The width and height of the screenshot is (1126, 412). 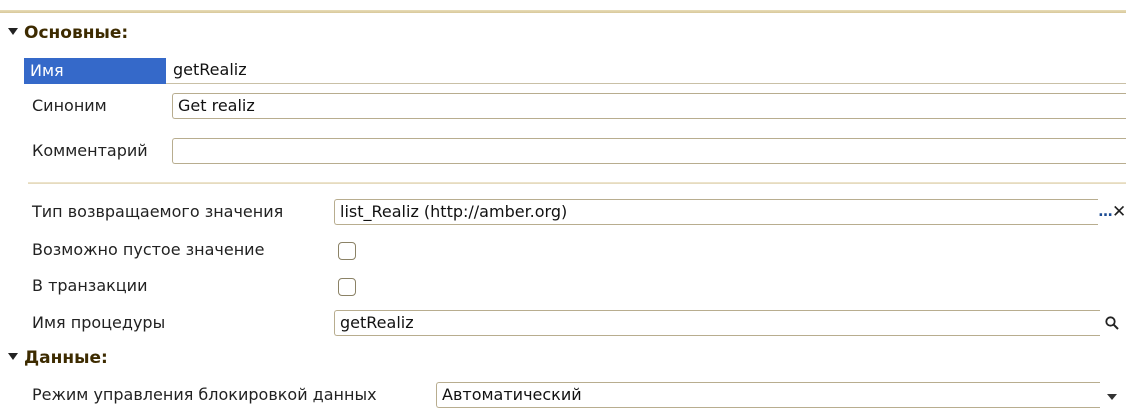 I want to click on transactional-label: В транзакции, so click(x=90, y=285).